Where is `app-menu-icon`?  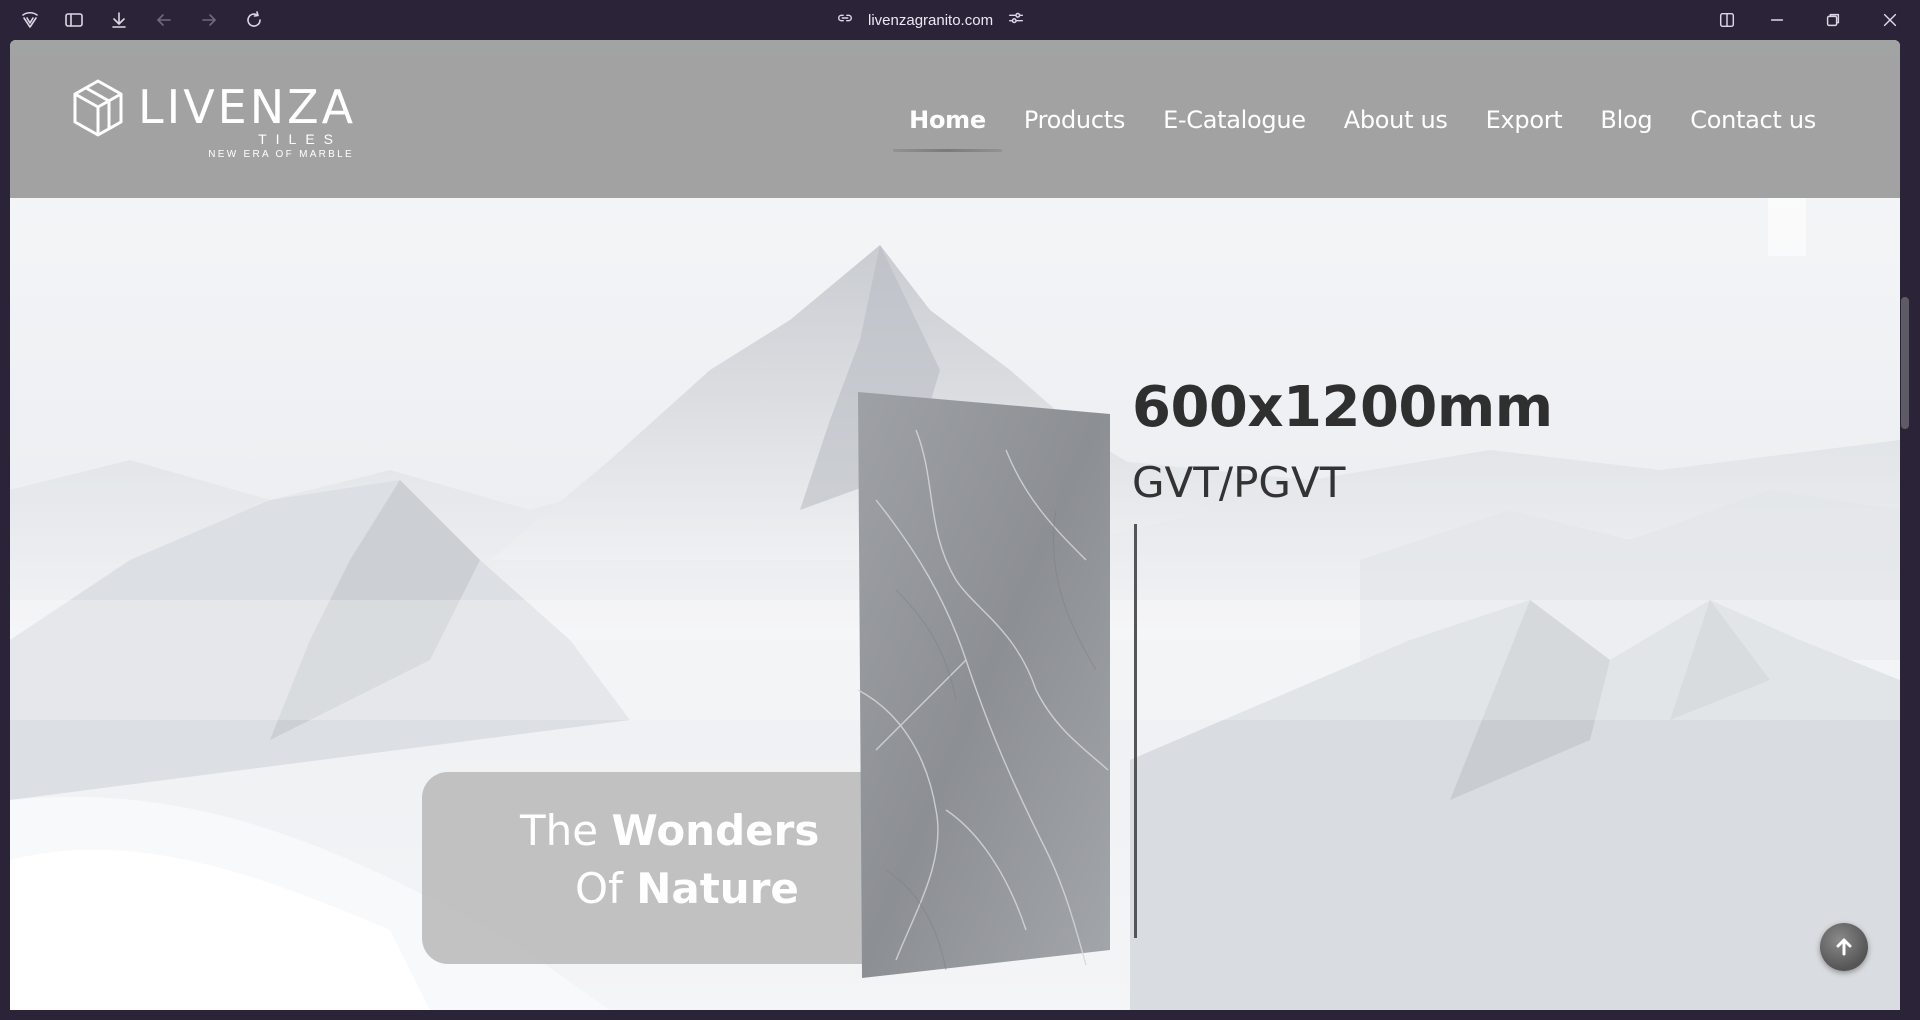 app-menu-icon is located at coordinates (30, 20).